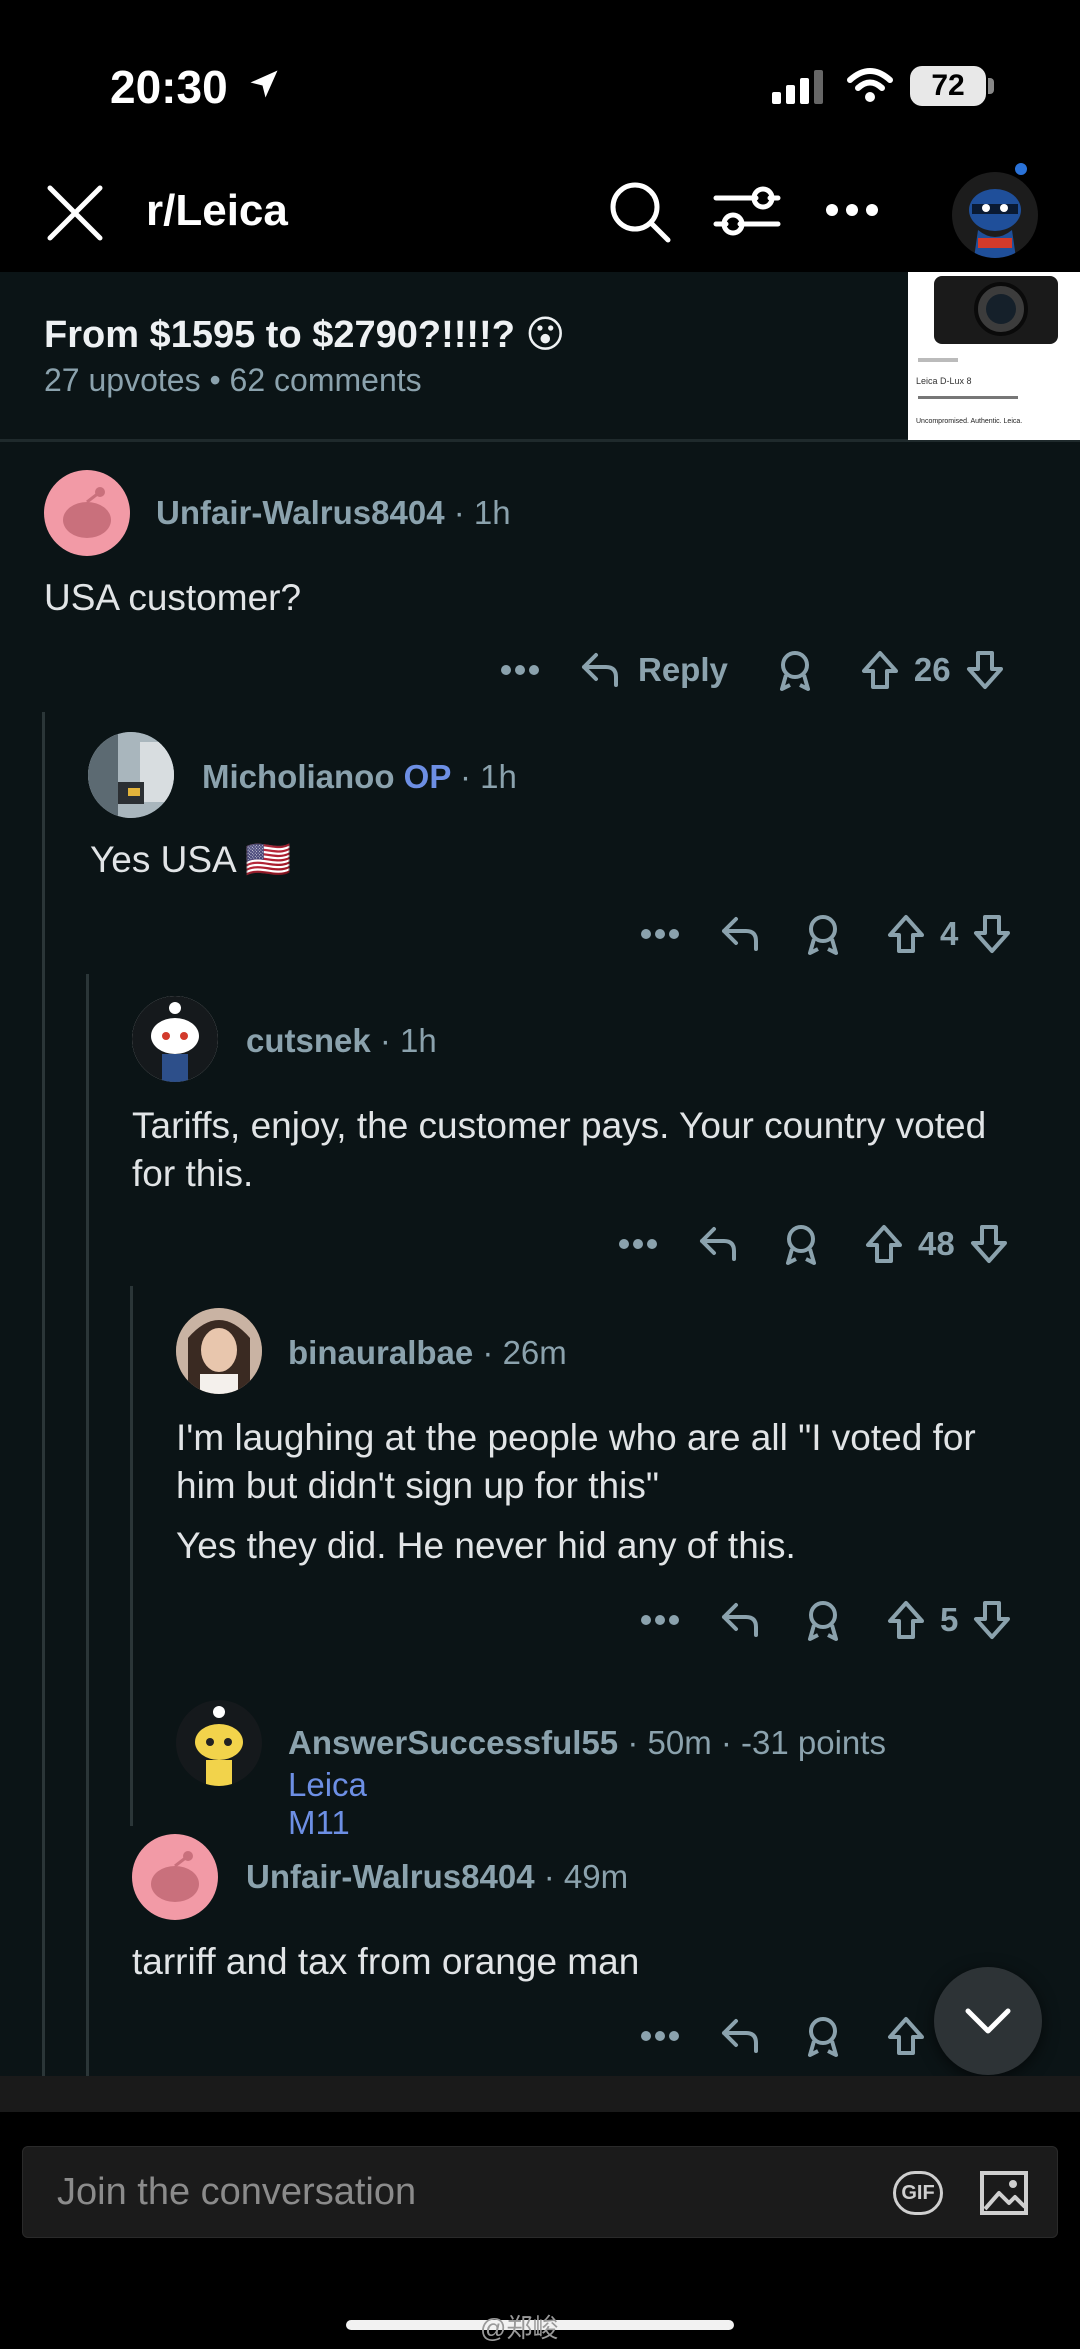  Describe the element at coordinates (783, 2036) in the screenshot. I see `comment-actions` at that location.